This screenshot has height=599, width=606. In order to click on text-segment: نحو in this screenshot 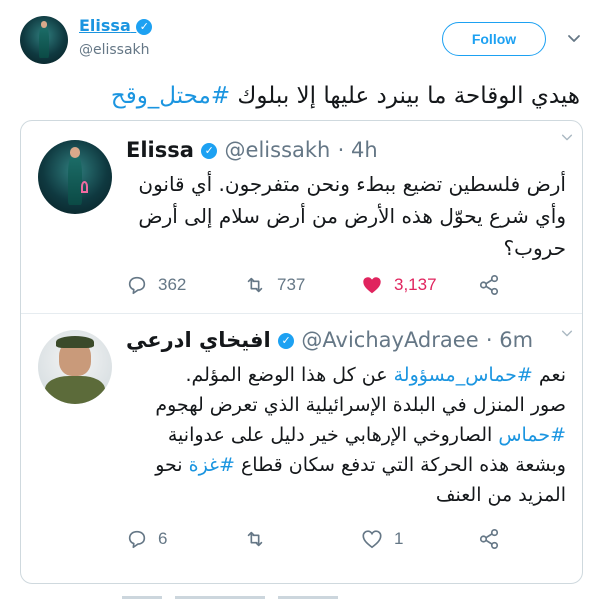, I will do `click(172, 465)`.